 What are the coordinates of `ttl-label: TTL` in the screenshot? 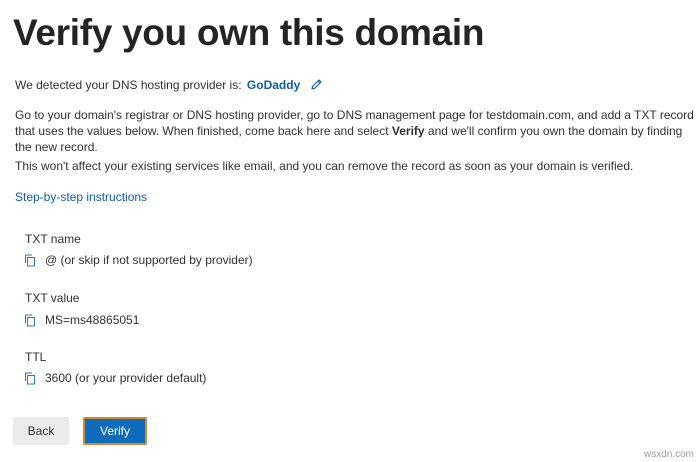 It's located at (36, 357).